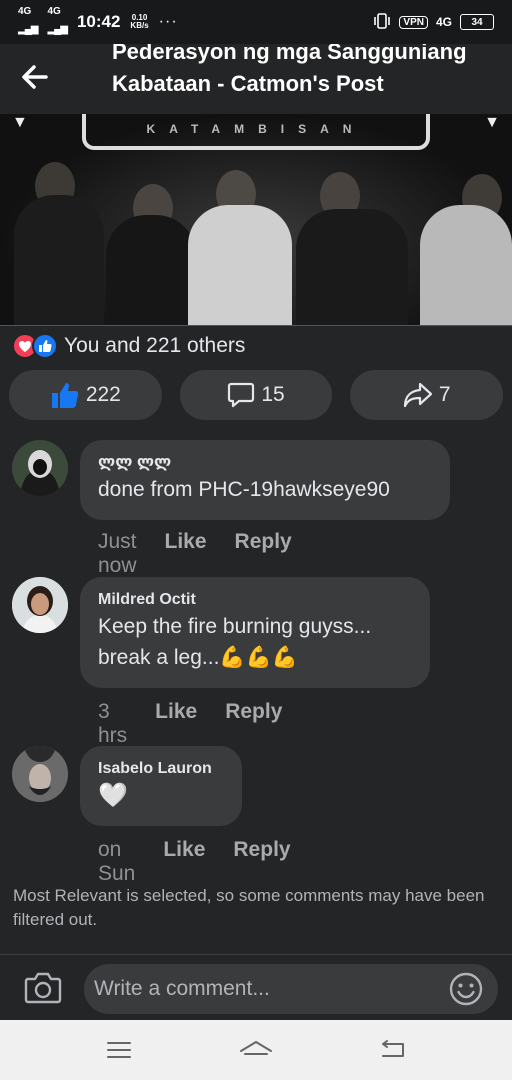  What do you see at coordinates (255, 600) in the screenshot?
I see `commenter-name: Mildred Octit` at bounding box center [255, 600].